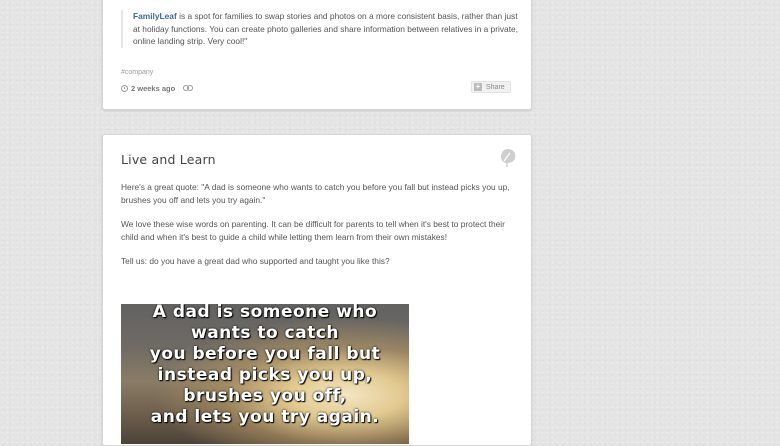 The height and width of the screenshot is (446, 780). I want to click on post-title: Live and Learn, so click(168, 159).